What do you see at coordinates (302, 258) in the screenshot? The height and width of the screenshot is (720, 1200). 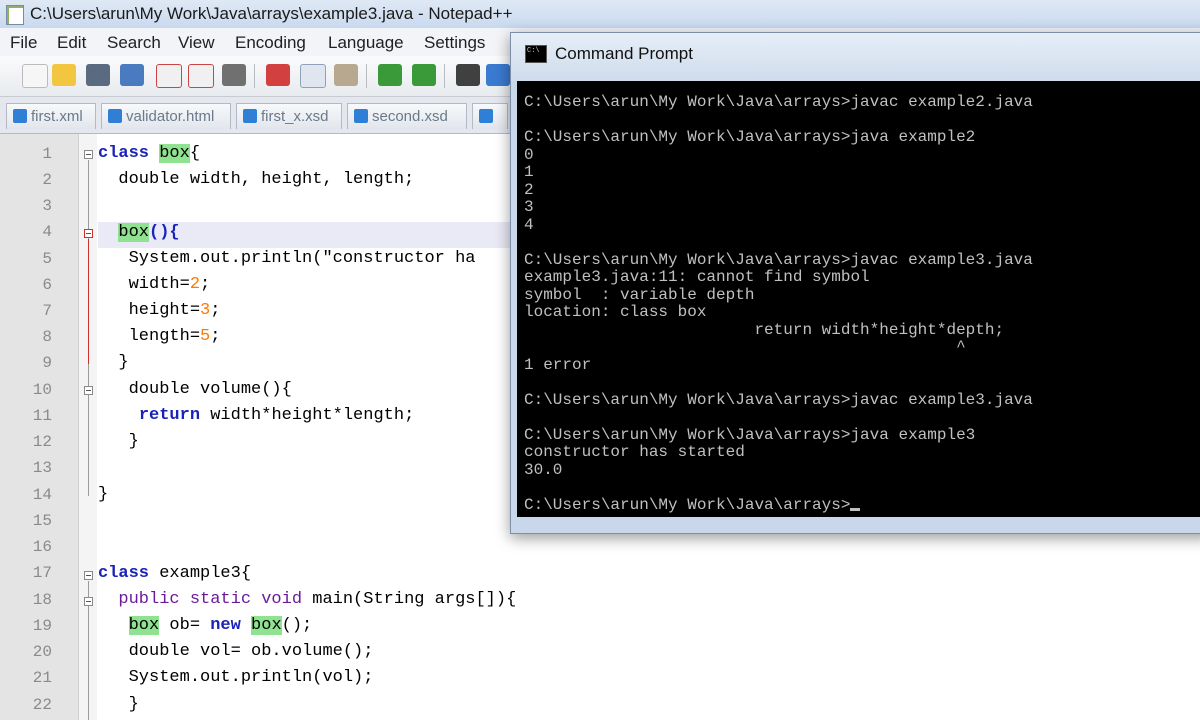 I see `code-token: System.out.println("constructor ha` at bounding box center [302, 258].